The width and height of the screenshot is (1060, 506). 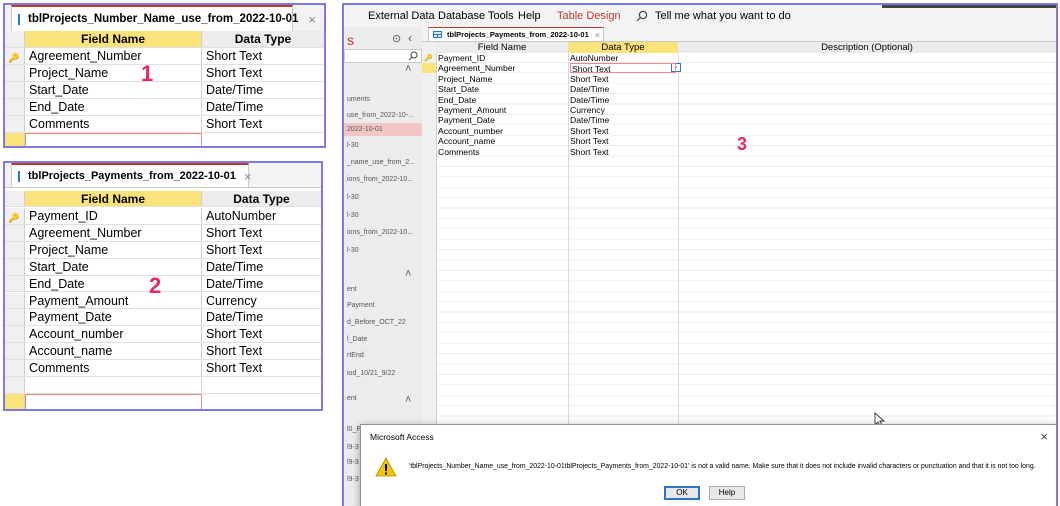 What do you see at coordinates (723, 16) in the screenshot?
I see `tell-me-box: Tell me what you want to do` at bounding box center [723, 16].